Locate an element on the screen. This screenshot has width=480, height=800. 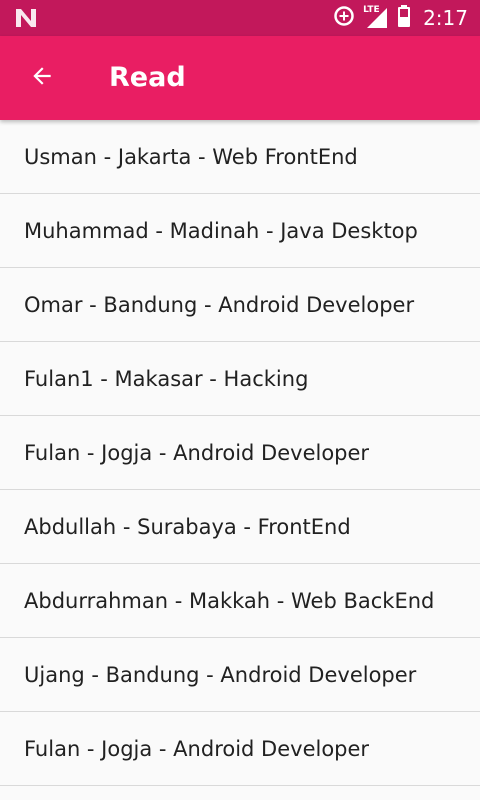
list-item-label: Abdurrahman - Makkah - Web BackEnd is located at coordinates (229, 600).